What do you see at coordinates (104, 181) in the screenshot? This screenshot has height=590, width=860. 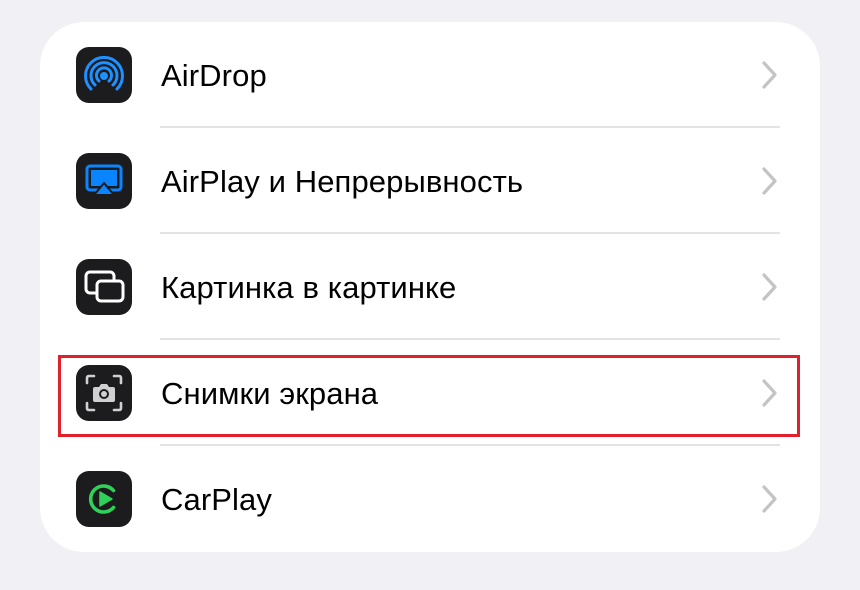 I see `airplay-icon` at bounding box center [104, 181].